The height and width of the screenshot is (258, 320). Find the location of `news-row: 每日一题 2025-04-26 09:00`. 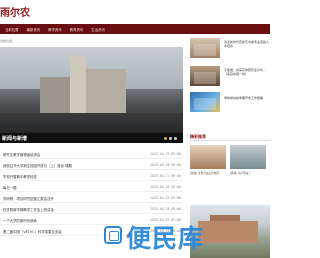

news-row: 每日一题 2025-04-26 09:00 is located at coordinates (91, 187).